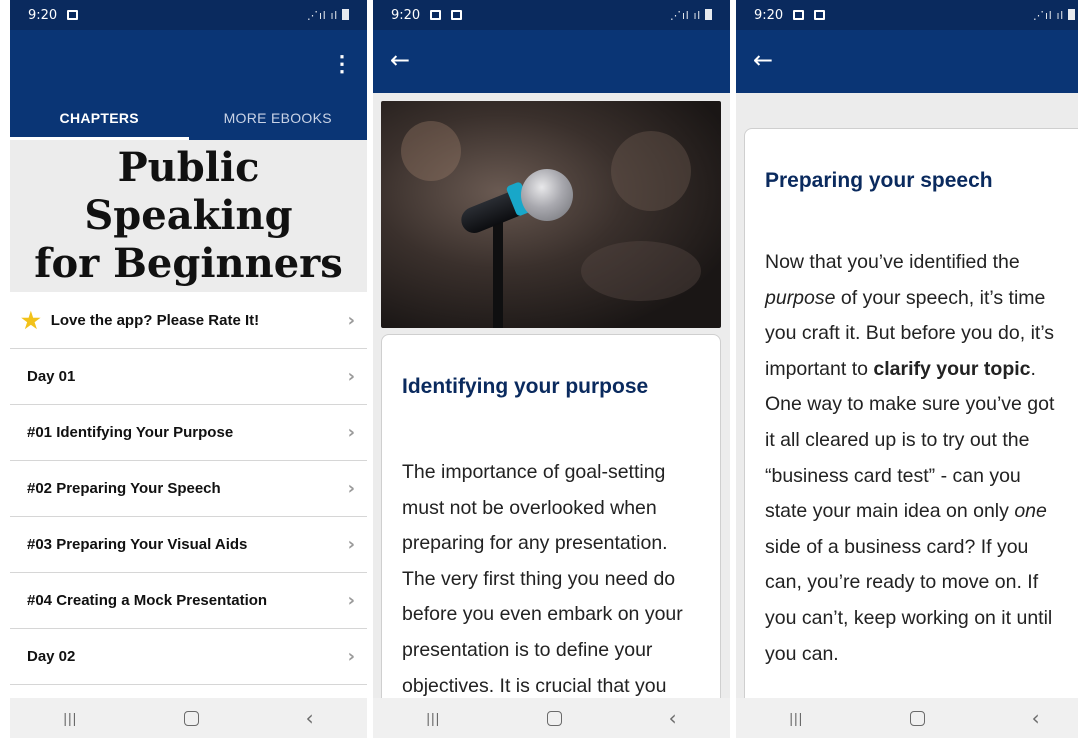 The width and height of the screenshot is (1078, 738). I want to click on list-item-label: #02 Preparing Your Speech, so click(124, 488).